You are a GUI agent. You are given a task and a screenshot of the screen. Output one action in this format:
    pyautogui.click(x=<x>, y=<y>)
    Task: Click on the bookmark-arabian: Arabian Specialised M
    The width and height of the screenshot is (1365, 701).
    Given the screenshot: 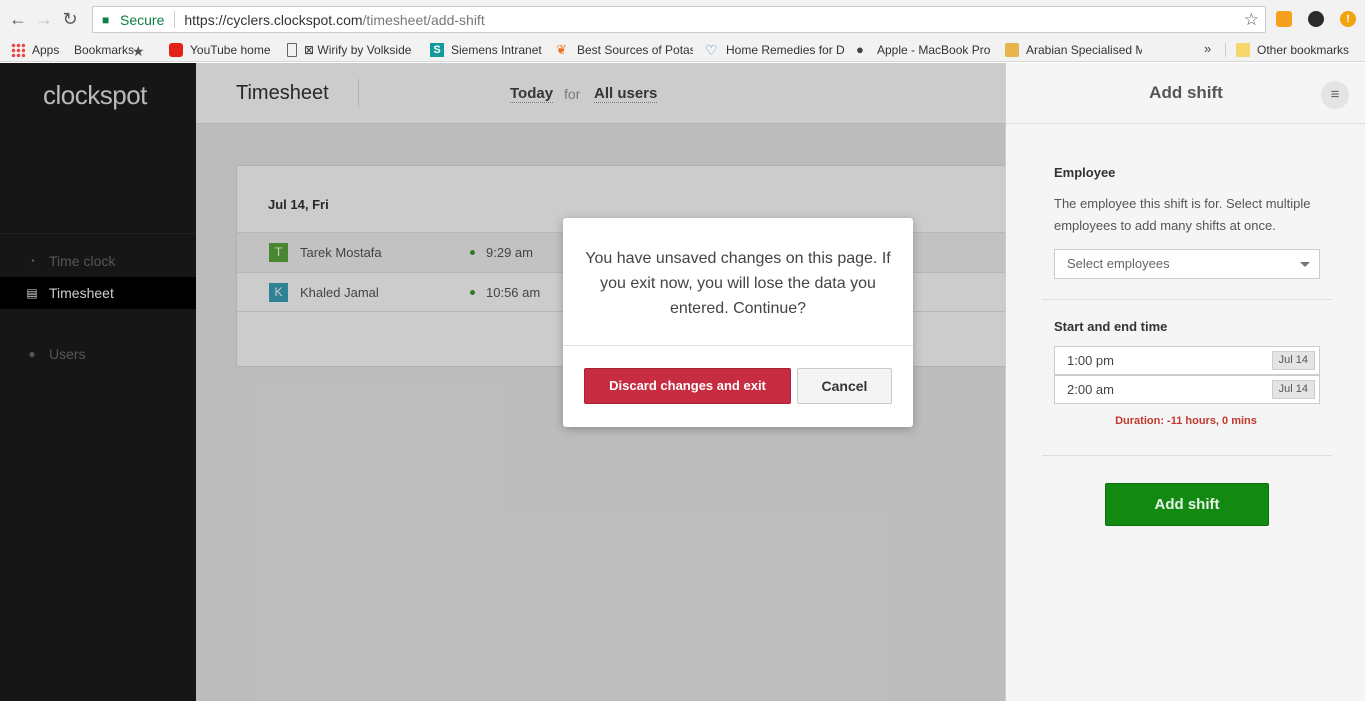 What is the action you would take?
    pyautogui.click(x=1073, y=50)
    